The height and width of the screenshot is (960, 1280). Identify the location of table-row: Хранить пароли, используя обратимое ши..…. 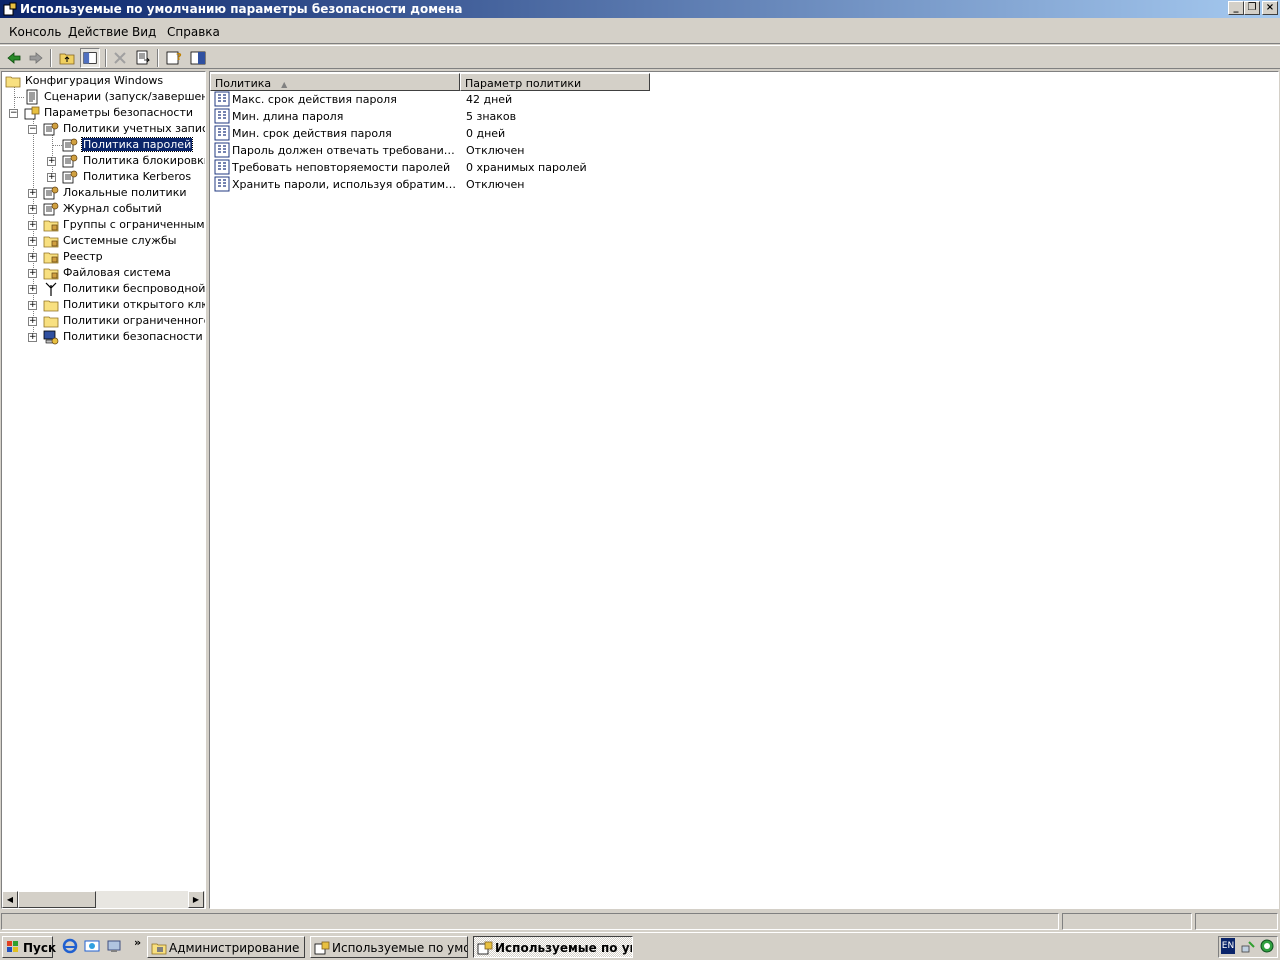
(442, 184).